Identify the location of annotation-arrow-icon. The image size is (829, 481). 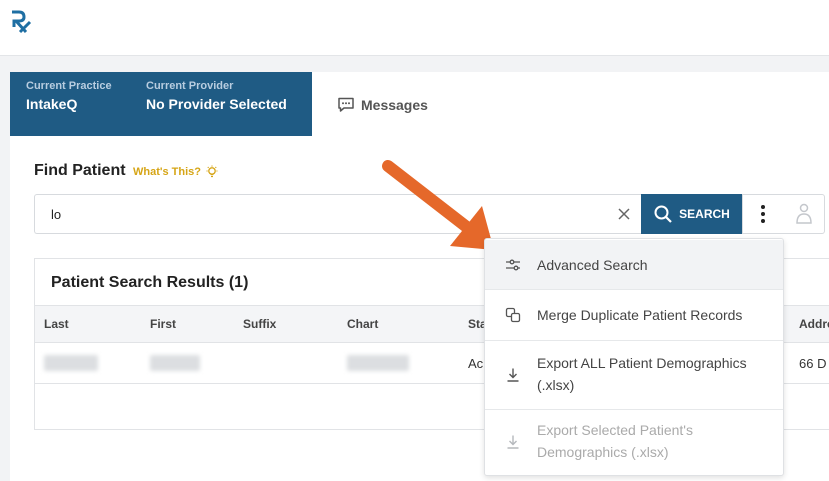
(438, 205).